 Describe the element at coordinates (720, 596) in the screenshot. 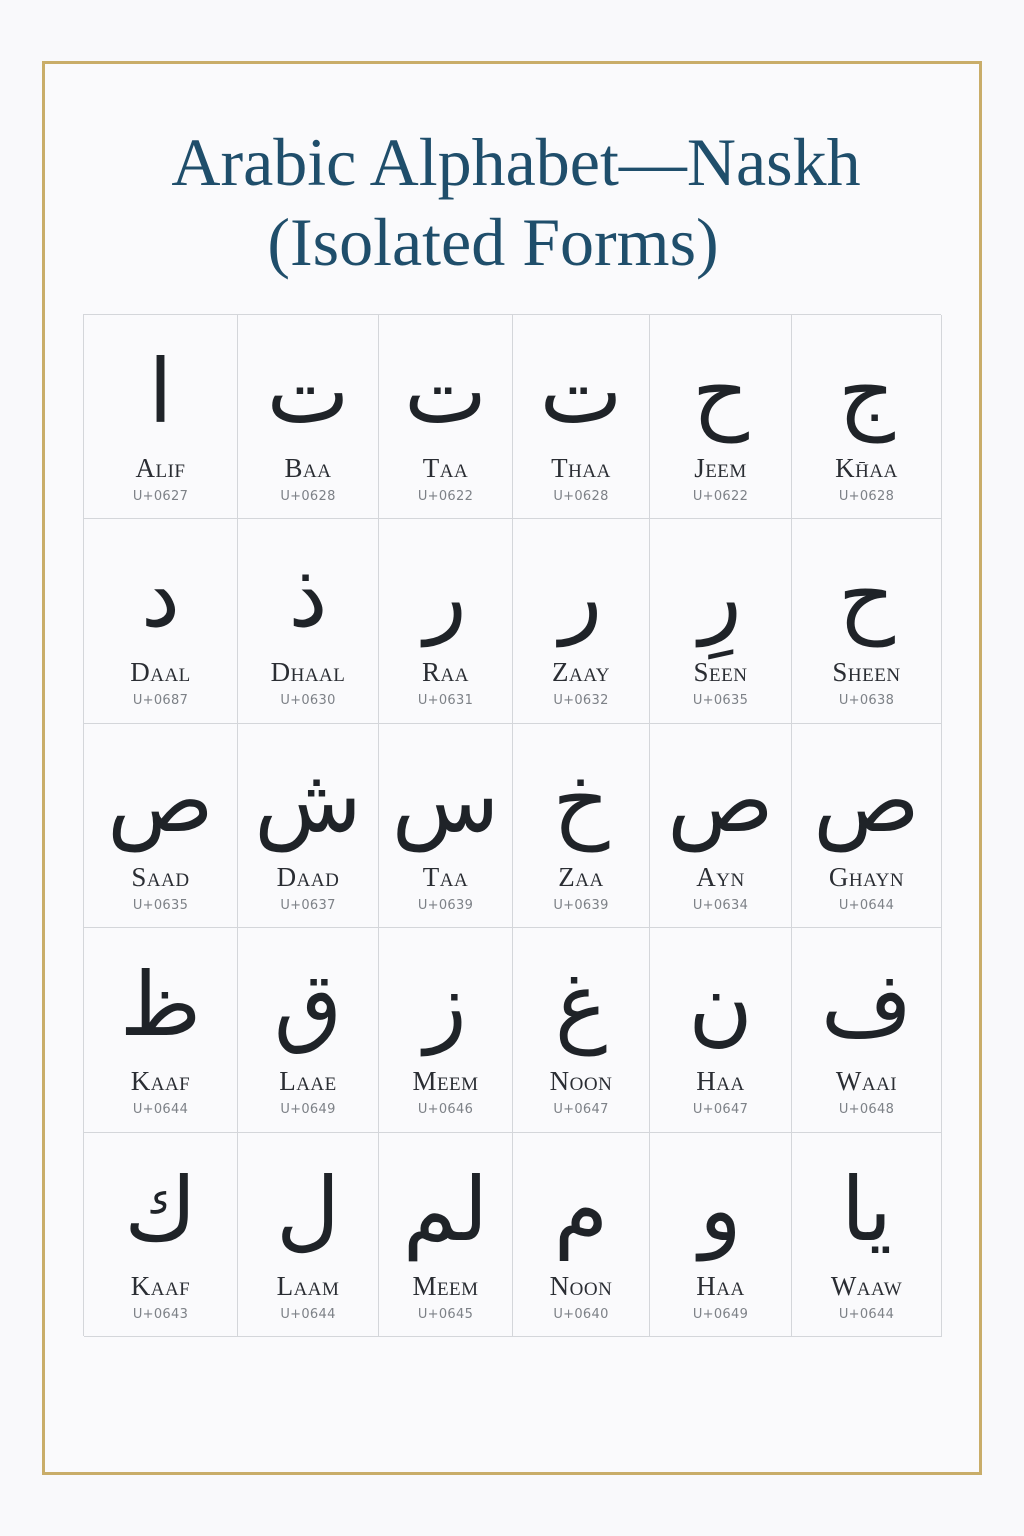

I see `arabic-letter-glyph: رِ` at that location.